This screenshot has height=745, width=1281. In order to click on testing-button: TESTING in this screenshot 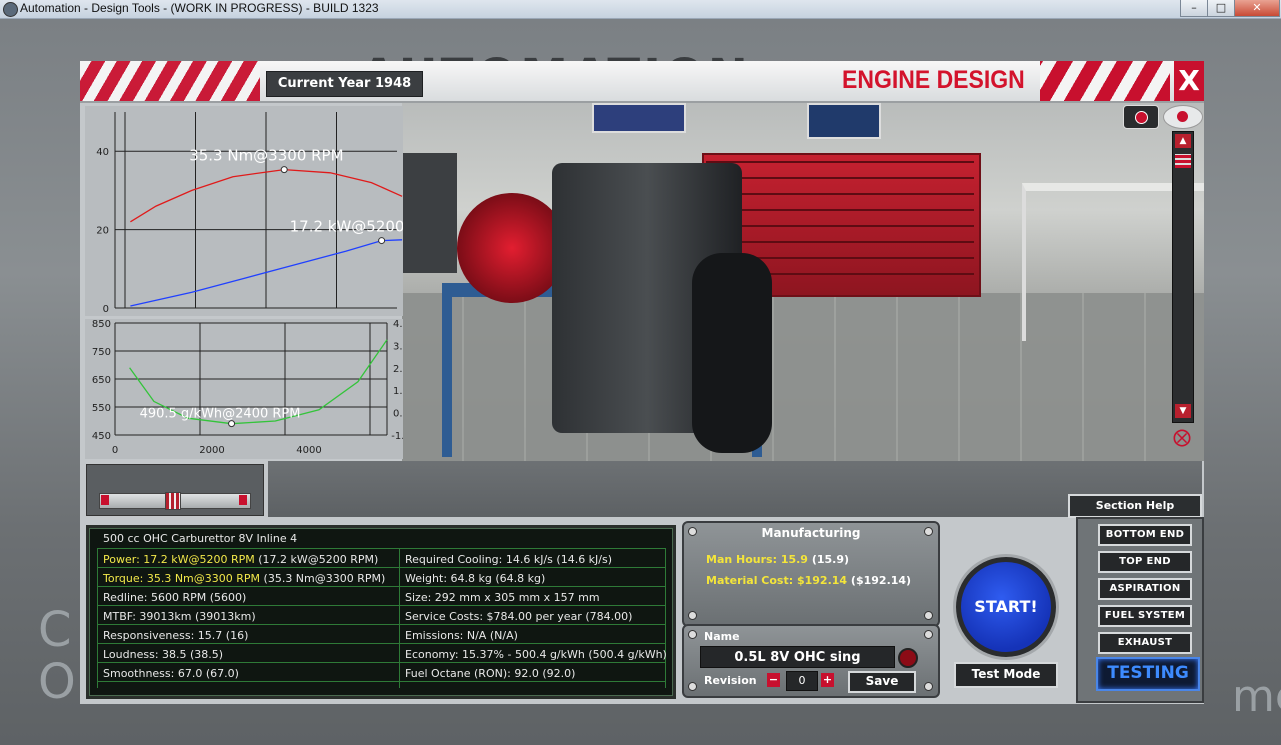, I will do `click(1148, 674)`.